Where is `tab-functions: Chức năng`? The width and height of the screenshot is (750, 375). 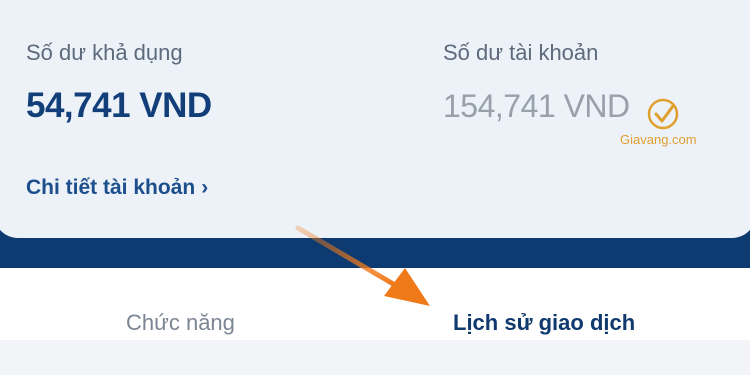 tab-functions: Chức năng is located at coordinates (180, 323).